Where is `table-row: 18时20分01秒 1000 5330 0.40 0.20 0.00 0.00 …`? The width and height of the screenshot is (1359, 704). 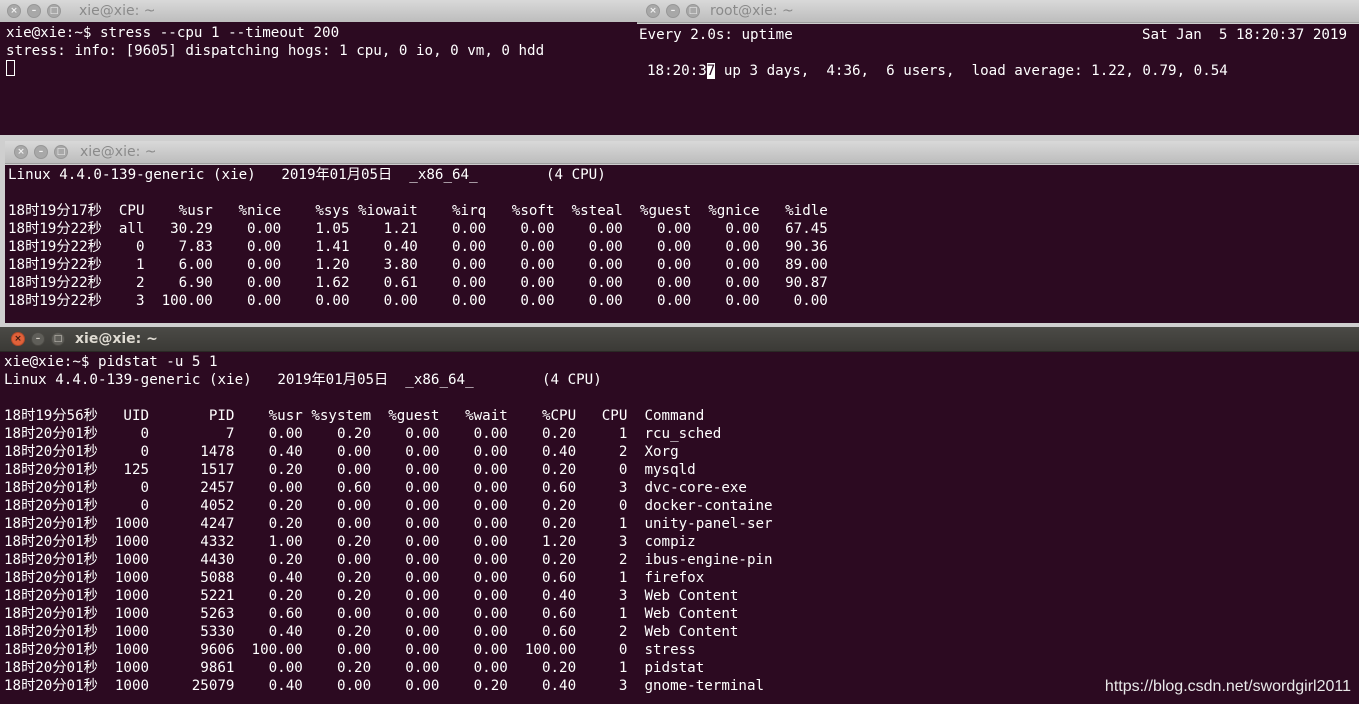
table-row: 18时20分01秒 1000 5330 0.40 0.20 0.00 0.00 … is located at coordinates (371, 632).